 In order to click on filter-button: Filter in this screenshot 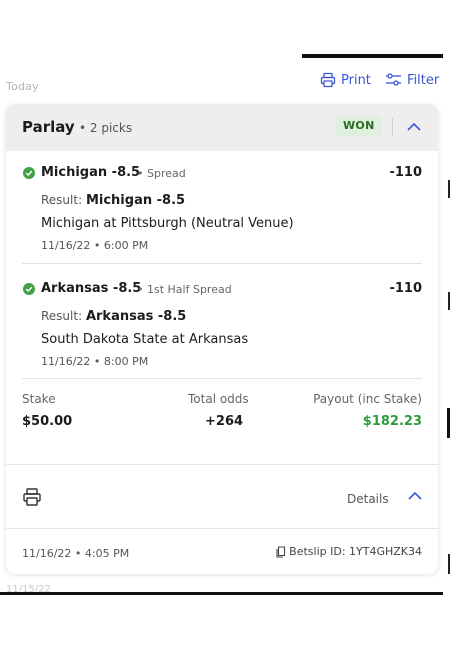, I will do `click(412, 80)`.